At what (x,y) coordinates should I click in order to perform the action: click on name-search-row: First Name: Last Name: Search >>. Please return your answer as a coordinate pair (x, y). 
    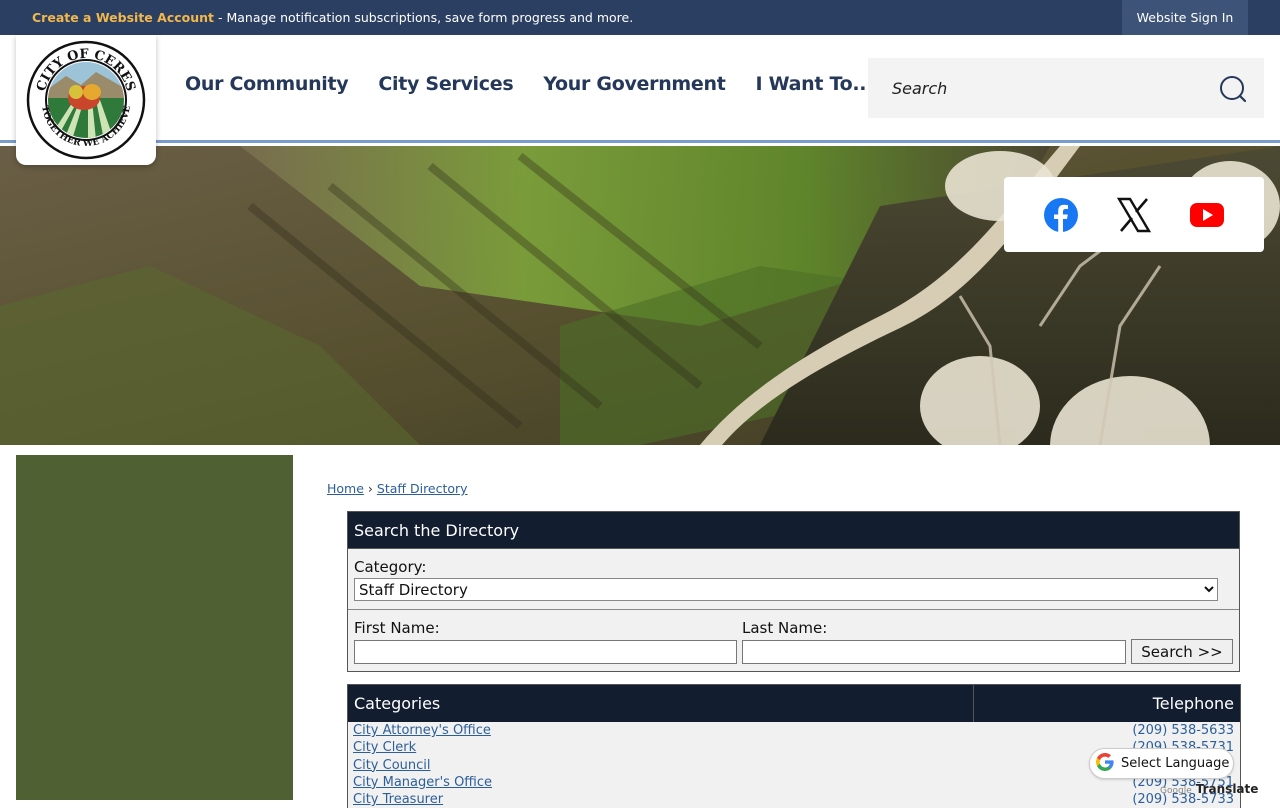
    Looking at the image, I should click on (793, 641).